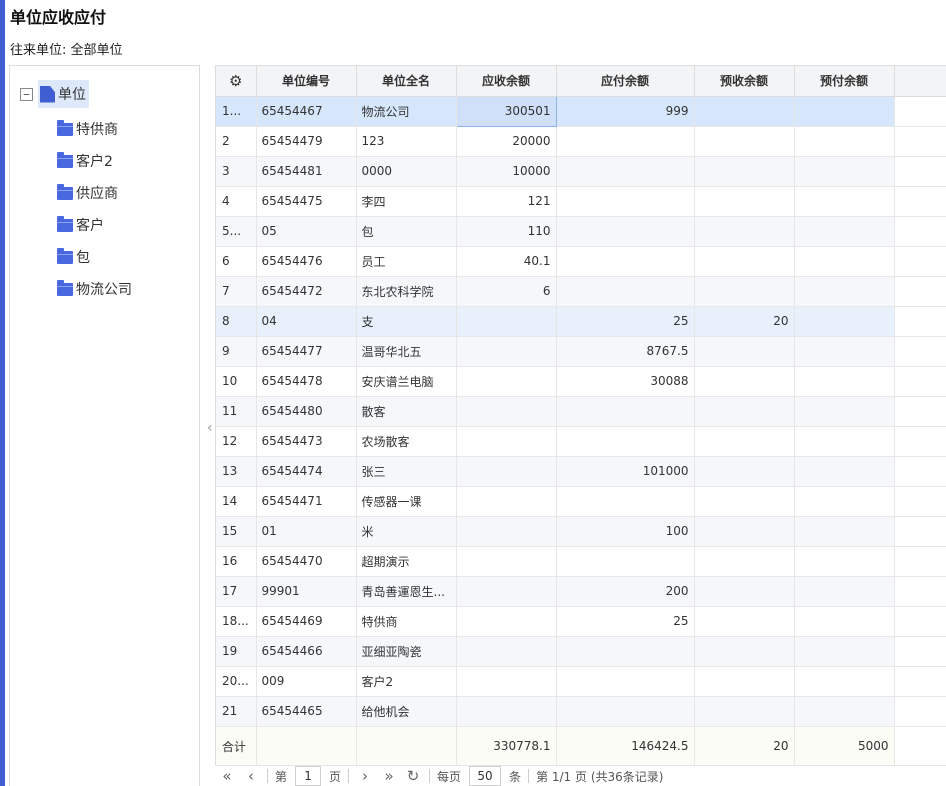 Image resolution: width=946 pixels, height=786 pixels. I want to click on tree-item-wuliu: 物流公司, so click(94, 289).